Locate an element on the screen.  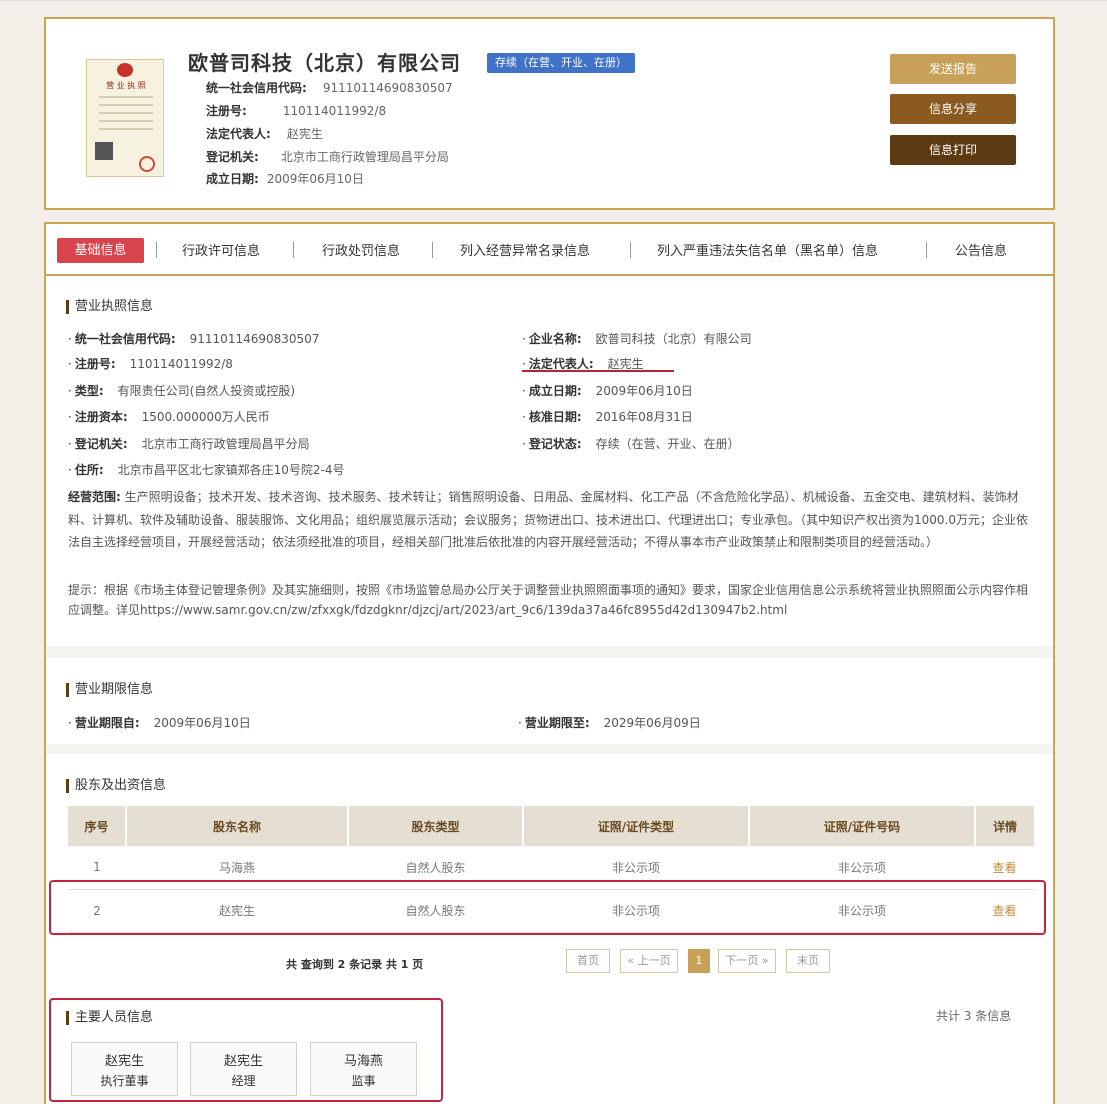
staff-section-title: 主要人员信息 is located at coordinates (109, 1018).